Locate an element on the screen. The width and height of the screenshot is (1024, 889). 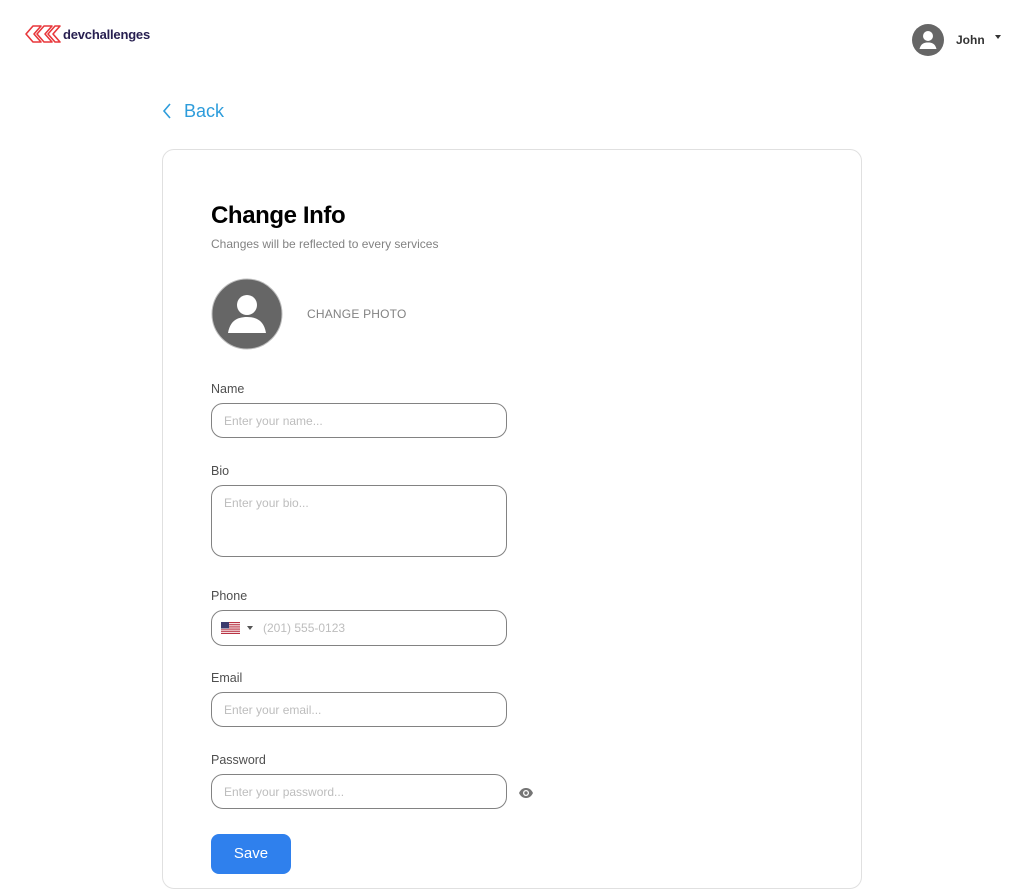
email-label: Email is located at coordinates (227, 678).